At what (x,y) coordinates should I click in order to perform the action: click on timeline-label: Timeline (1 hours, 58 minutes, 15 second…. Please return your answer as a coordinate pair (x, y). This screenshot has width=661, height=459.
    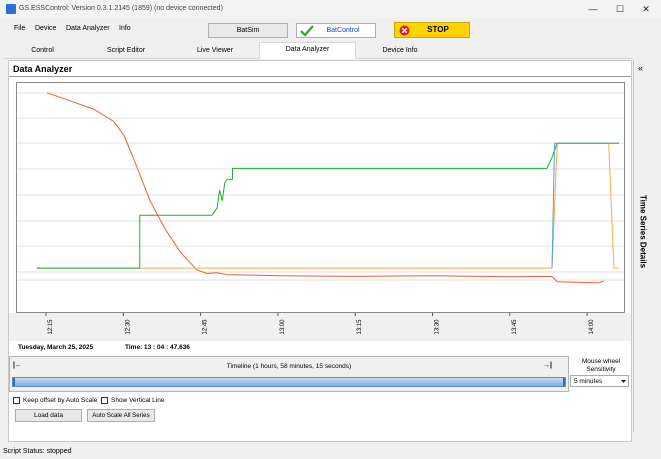
    Looking at the image, I should click on (289, 366).